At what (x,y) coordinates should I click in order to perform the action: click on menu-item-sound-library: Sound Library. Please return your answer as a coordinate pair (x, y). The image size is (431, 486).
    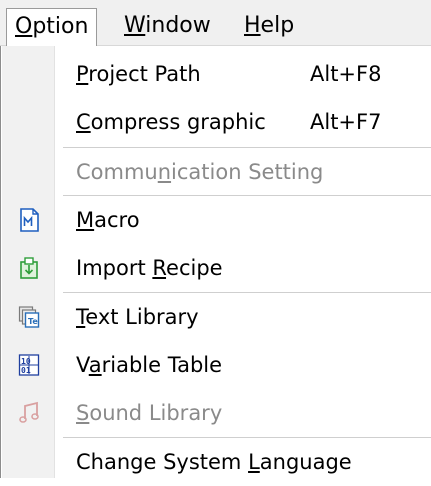
    Looking at the image, I should click on (216, 413).